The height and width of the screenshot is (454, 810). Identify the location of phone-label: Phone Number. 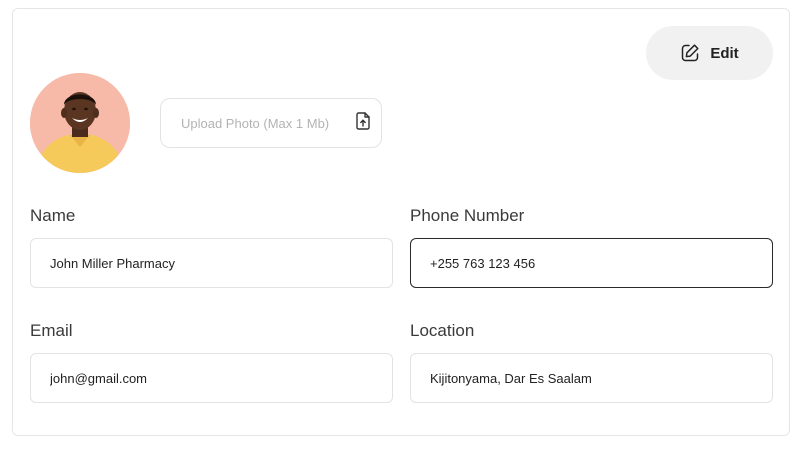
(467, 215).